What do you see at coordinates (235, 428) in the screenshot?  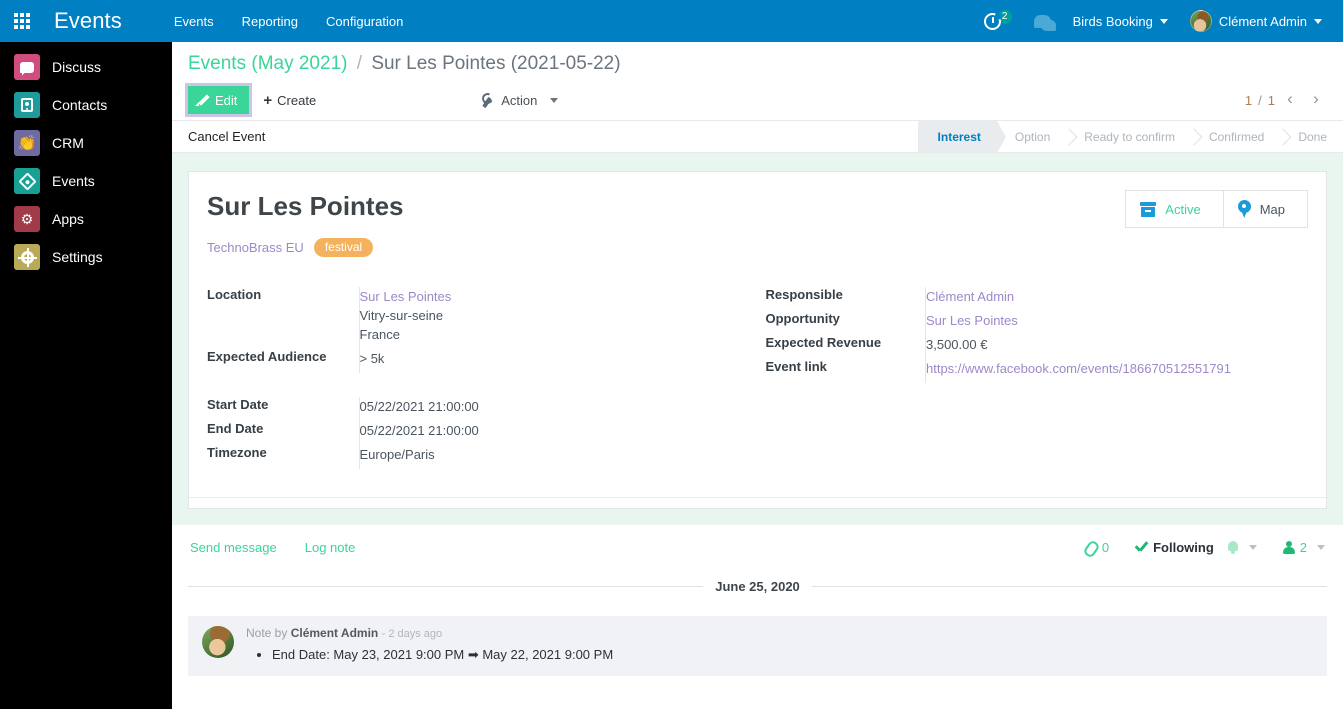 I see `field-label-end-date: End Date` at bounding box center [235, 428].